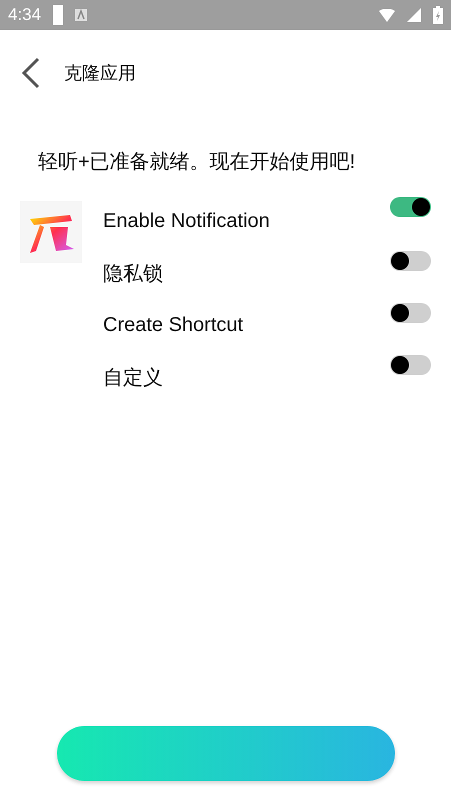 This screenshot has width=451, height=801. Describe the element at coordinates (133, 274) in the screenshot. I see `setting-label: 隐私锁` at that location.